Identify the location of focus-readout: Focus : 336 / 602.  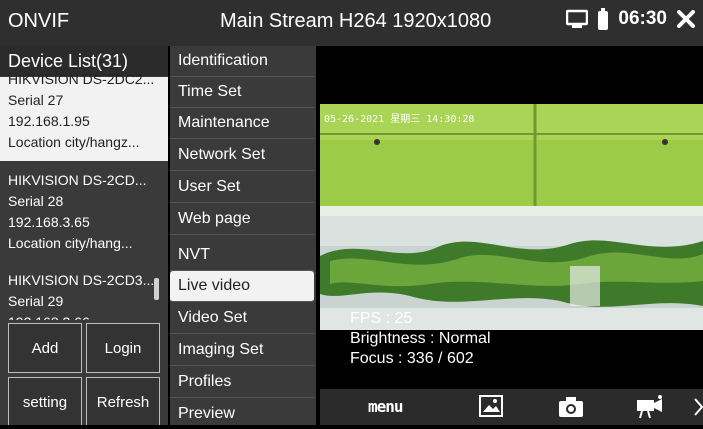
(412, 358).